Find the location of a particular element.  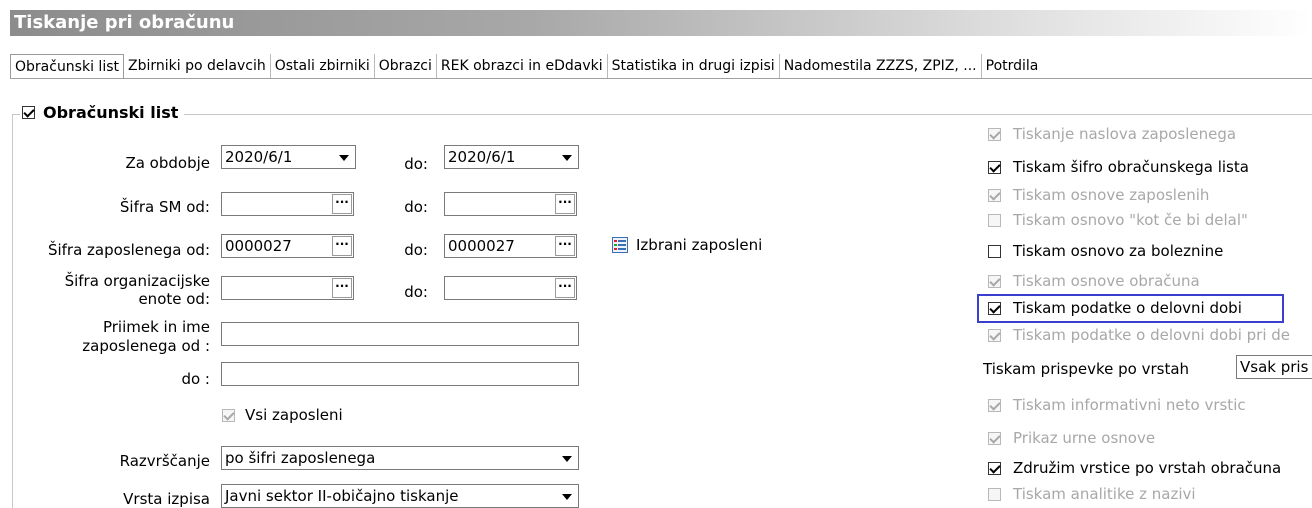

sifra-zaposlenega-label: Šifra zaposlenega od: is located at coordinates (128, 250).